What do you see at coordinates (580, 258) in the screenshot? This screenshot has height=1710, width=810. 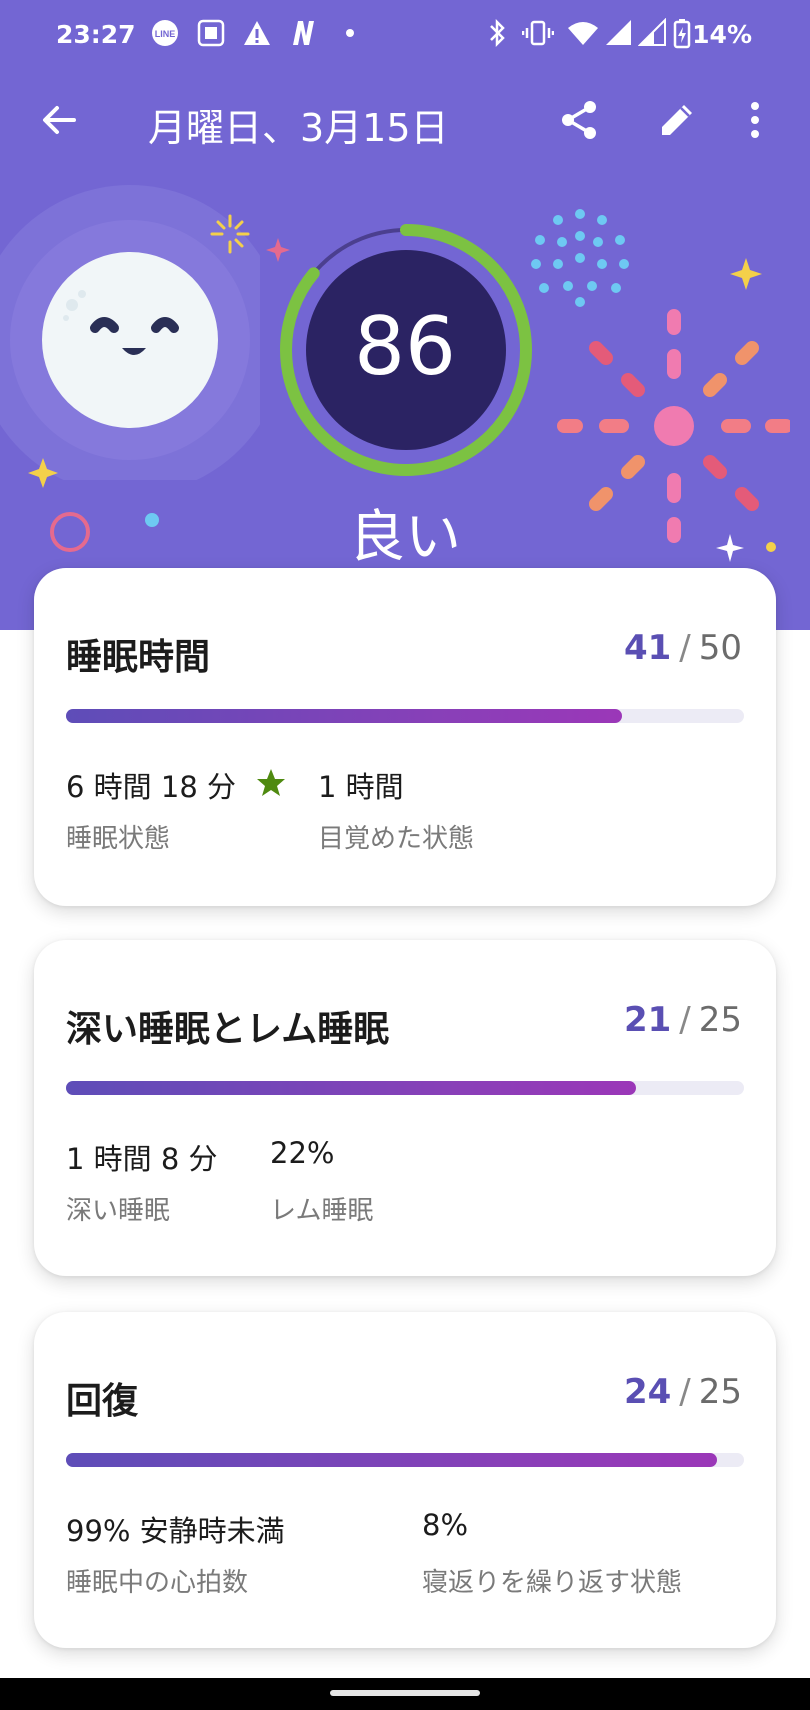 I see `firework-blue-icon` at bounding box center [580, 258].